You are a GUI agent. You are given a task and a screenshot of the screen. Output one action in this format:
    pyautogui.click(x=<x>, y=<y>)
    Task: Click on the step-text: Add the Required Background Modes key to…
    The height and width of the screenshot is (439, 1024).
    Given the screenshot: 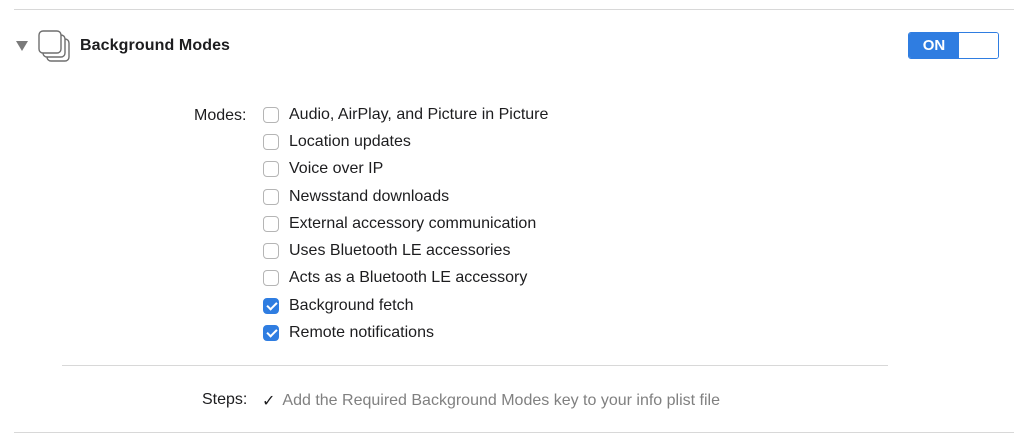 What is the action you would take?
    pyautogui.click(x=501, y=400)
    